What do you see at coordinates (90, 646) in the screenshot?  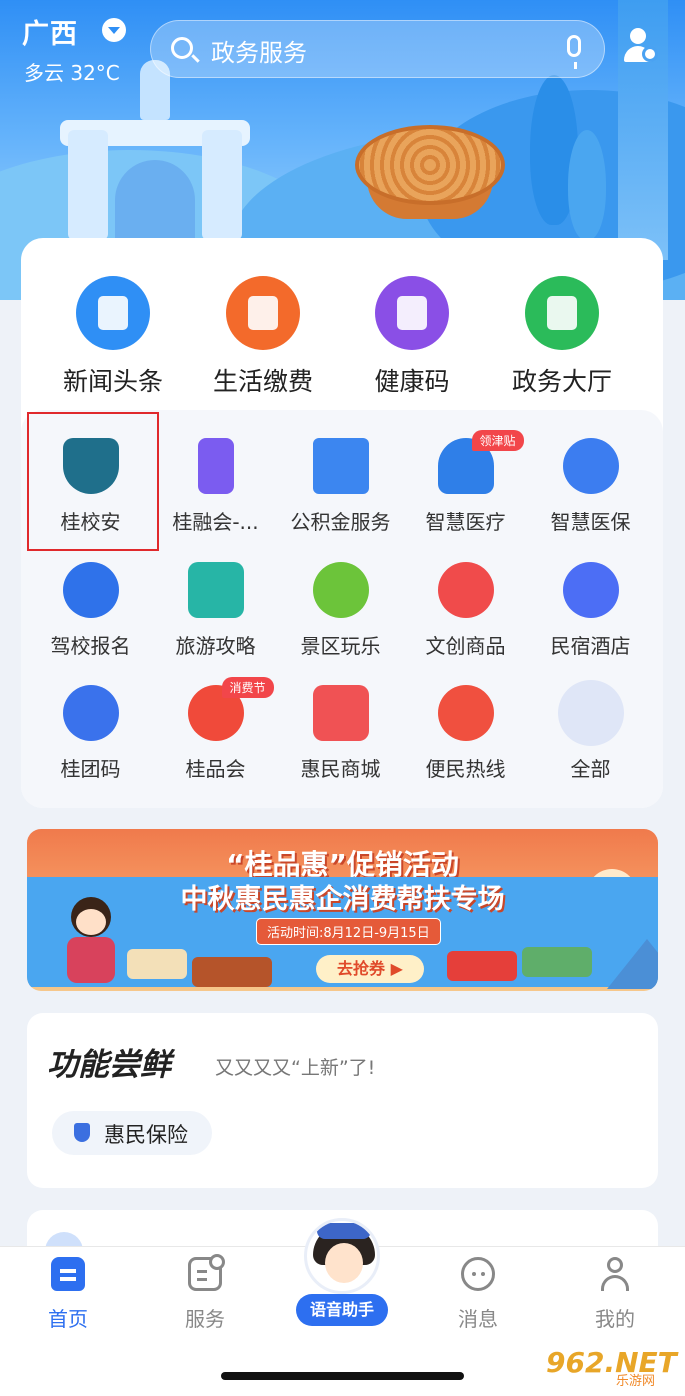 I see `grid-service-label: 驾校报名` at bounding box center [90, 646].